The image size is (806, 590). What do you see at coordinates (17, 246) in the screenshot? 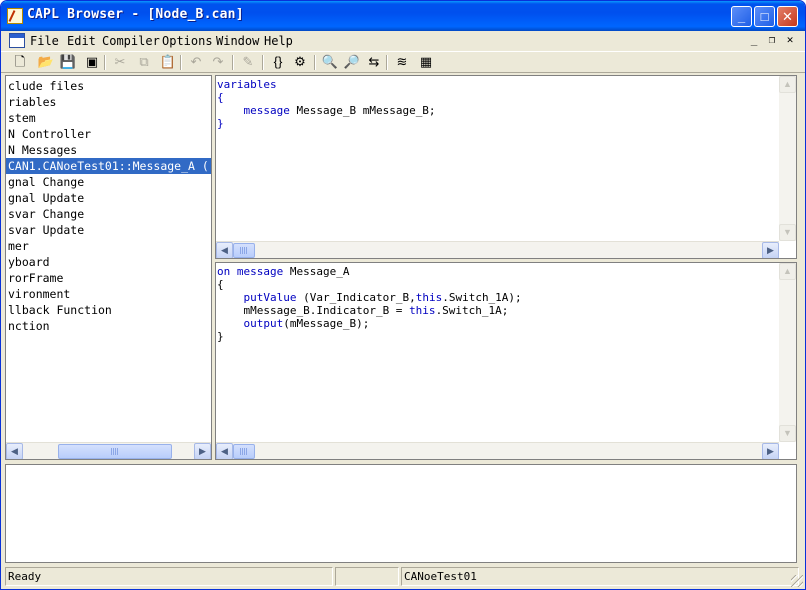
I see `tree-item: mer` at bounding box center [17, 246].